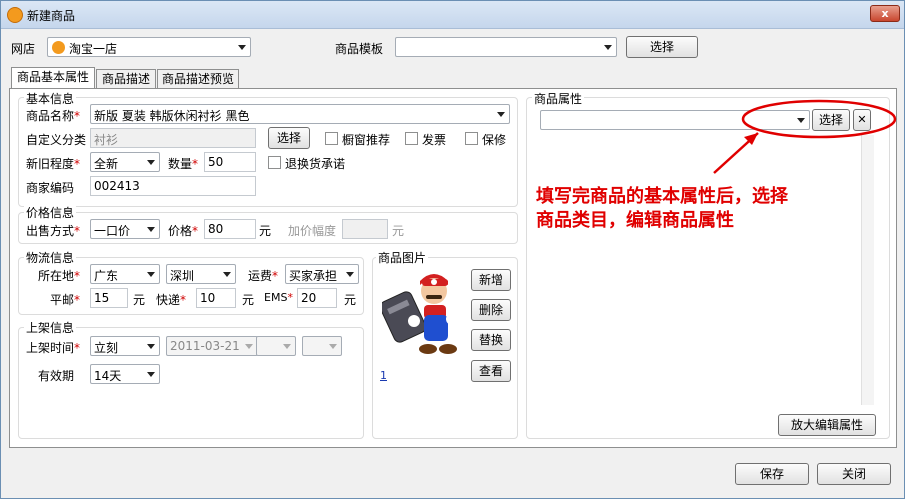  Describe the element at coordinates (398, 231) in the screenshot. I see `markup-unit: 元` at that location.